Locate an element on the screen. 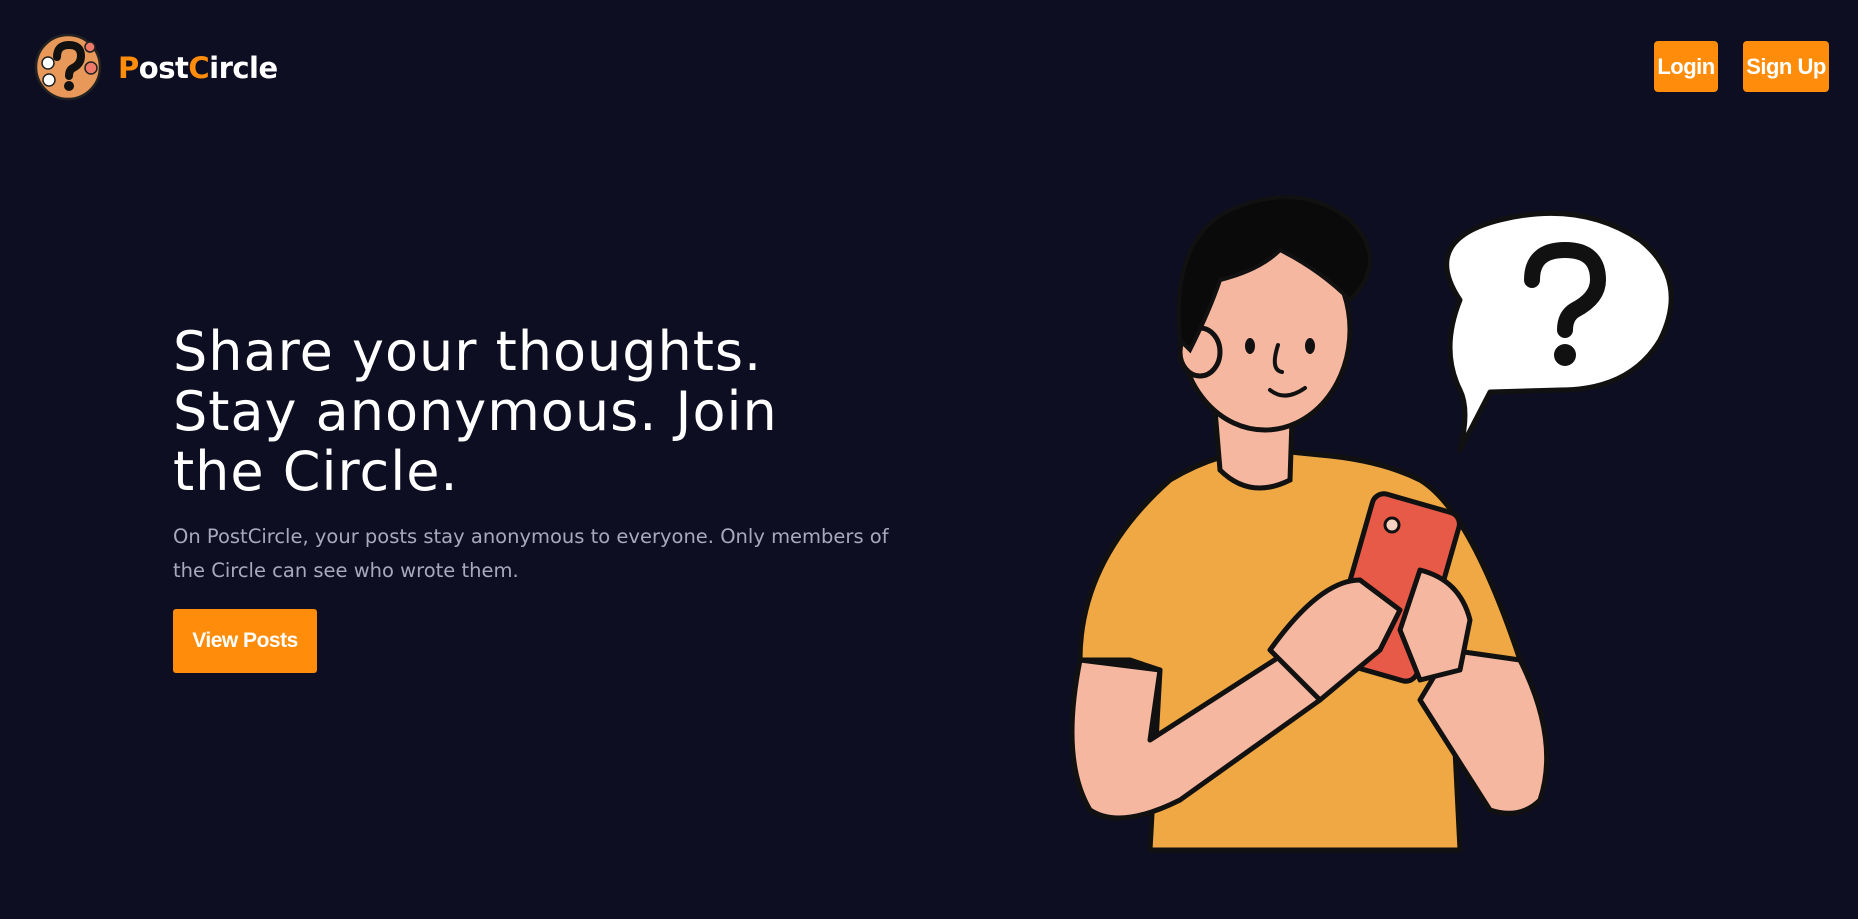 The height and width of the screenshot is (919, 1858). view-posts-button: View Posts is located at coordinates (245, 641).